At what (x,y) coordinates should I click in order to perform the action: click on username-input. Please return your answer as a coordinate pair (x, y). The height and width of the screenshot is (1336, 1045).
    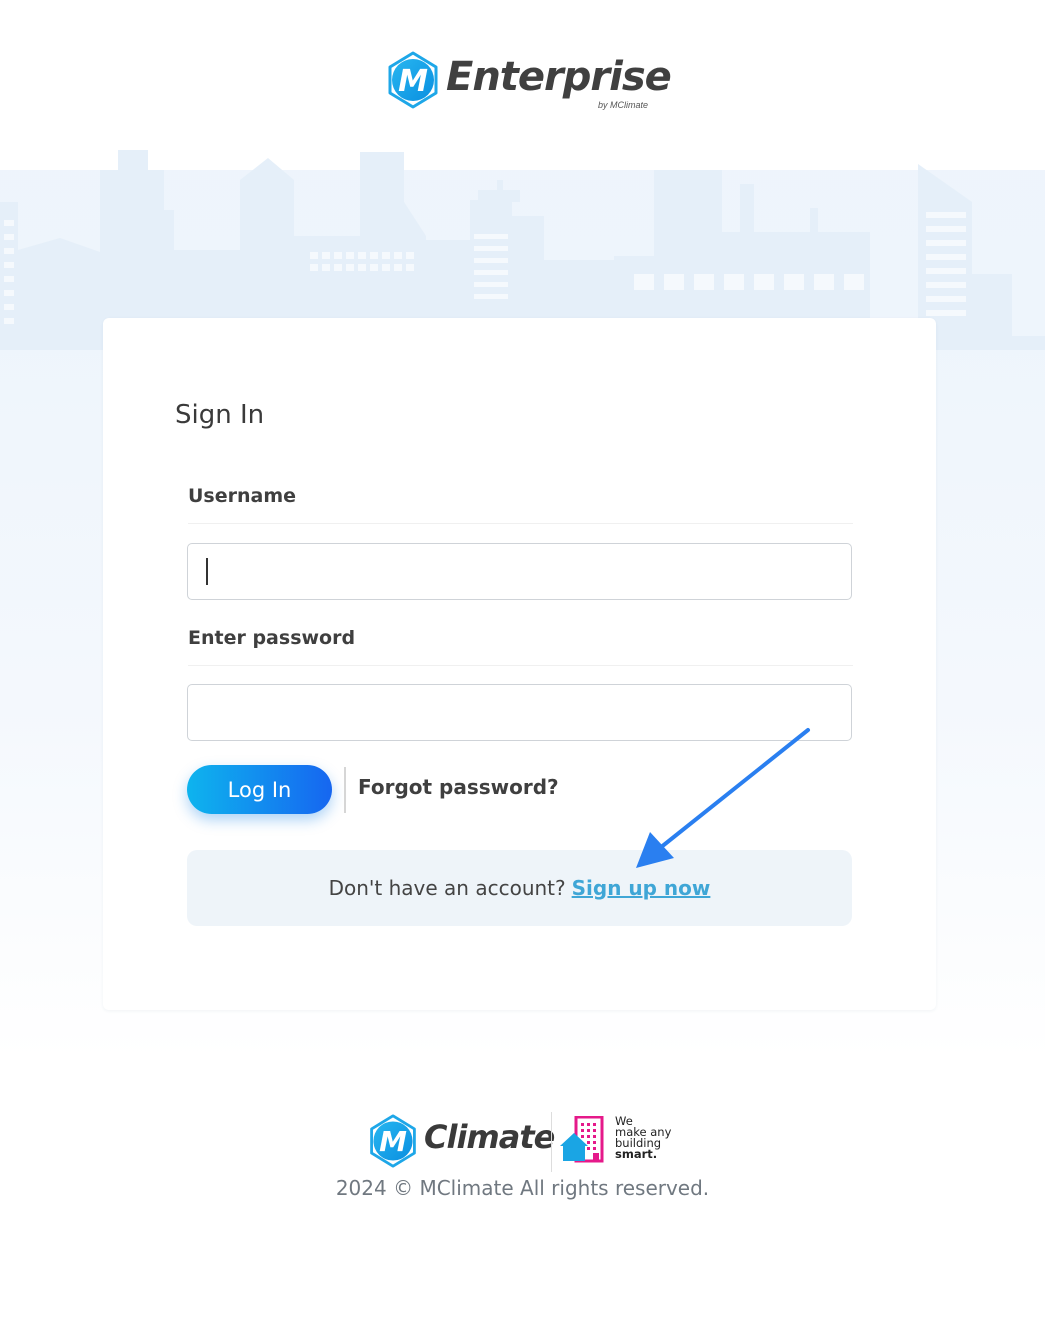
    Looking at the image, I should click on (519, 571).